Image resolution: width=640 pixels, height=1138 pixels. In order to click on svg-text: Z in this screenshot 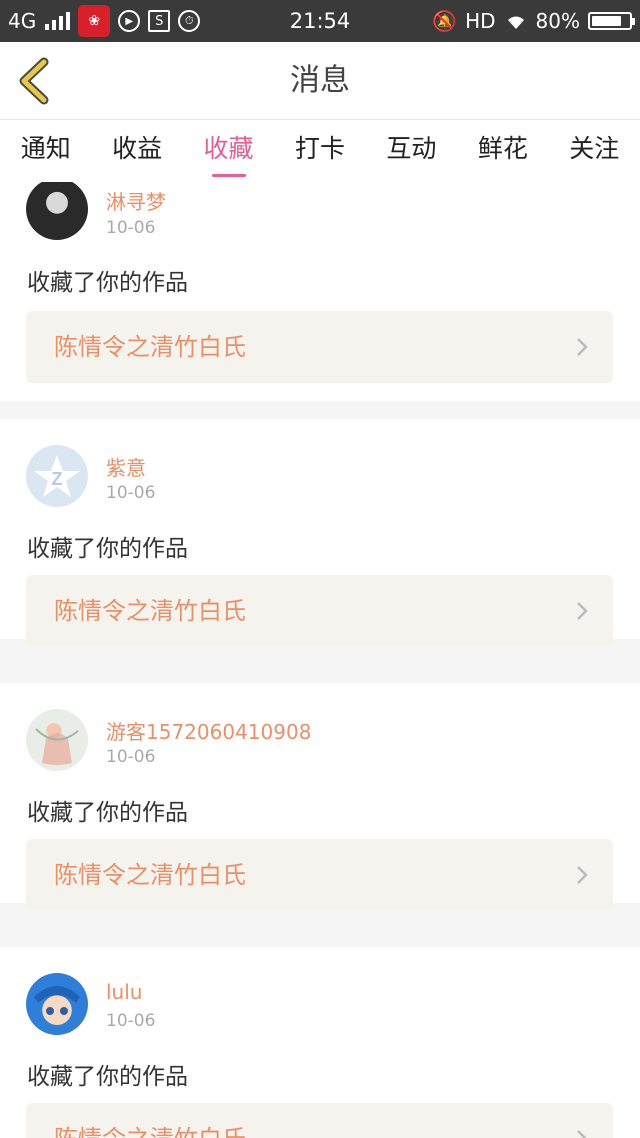, I will do `click(57, 479)`.